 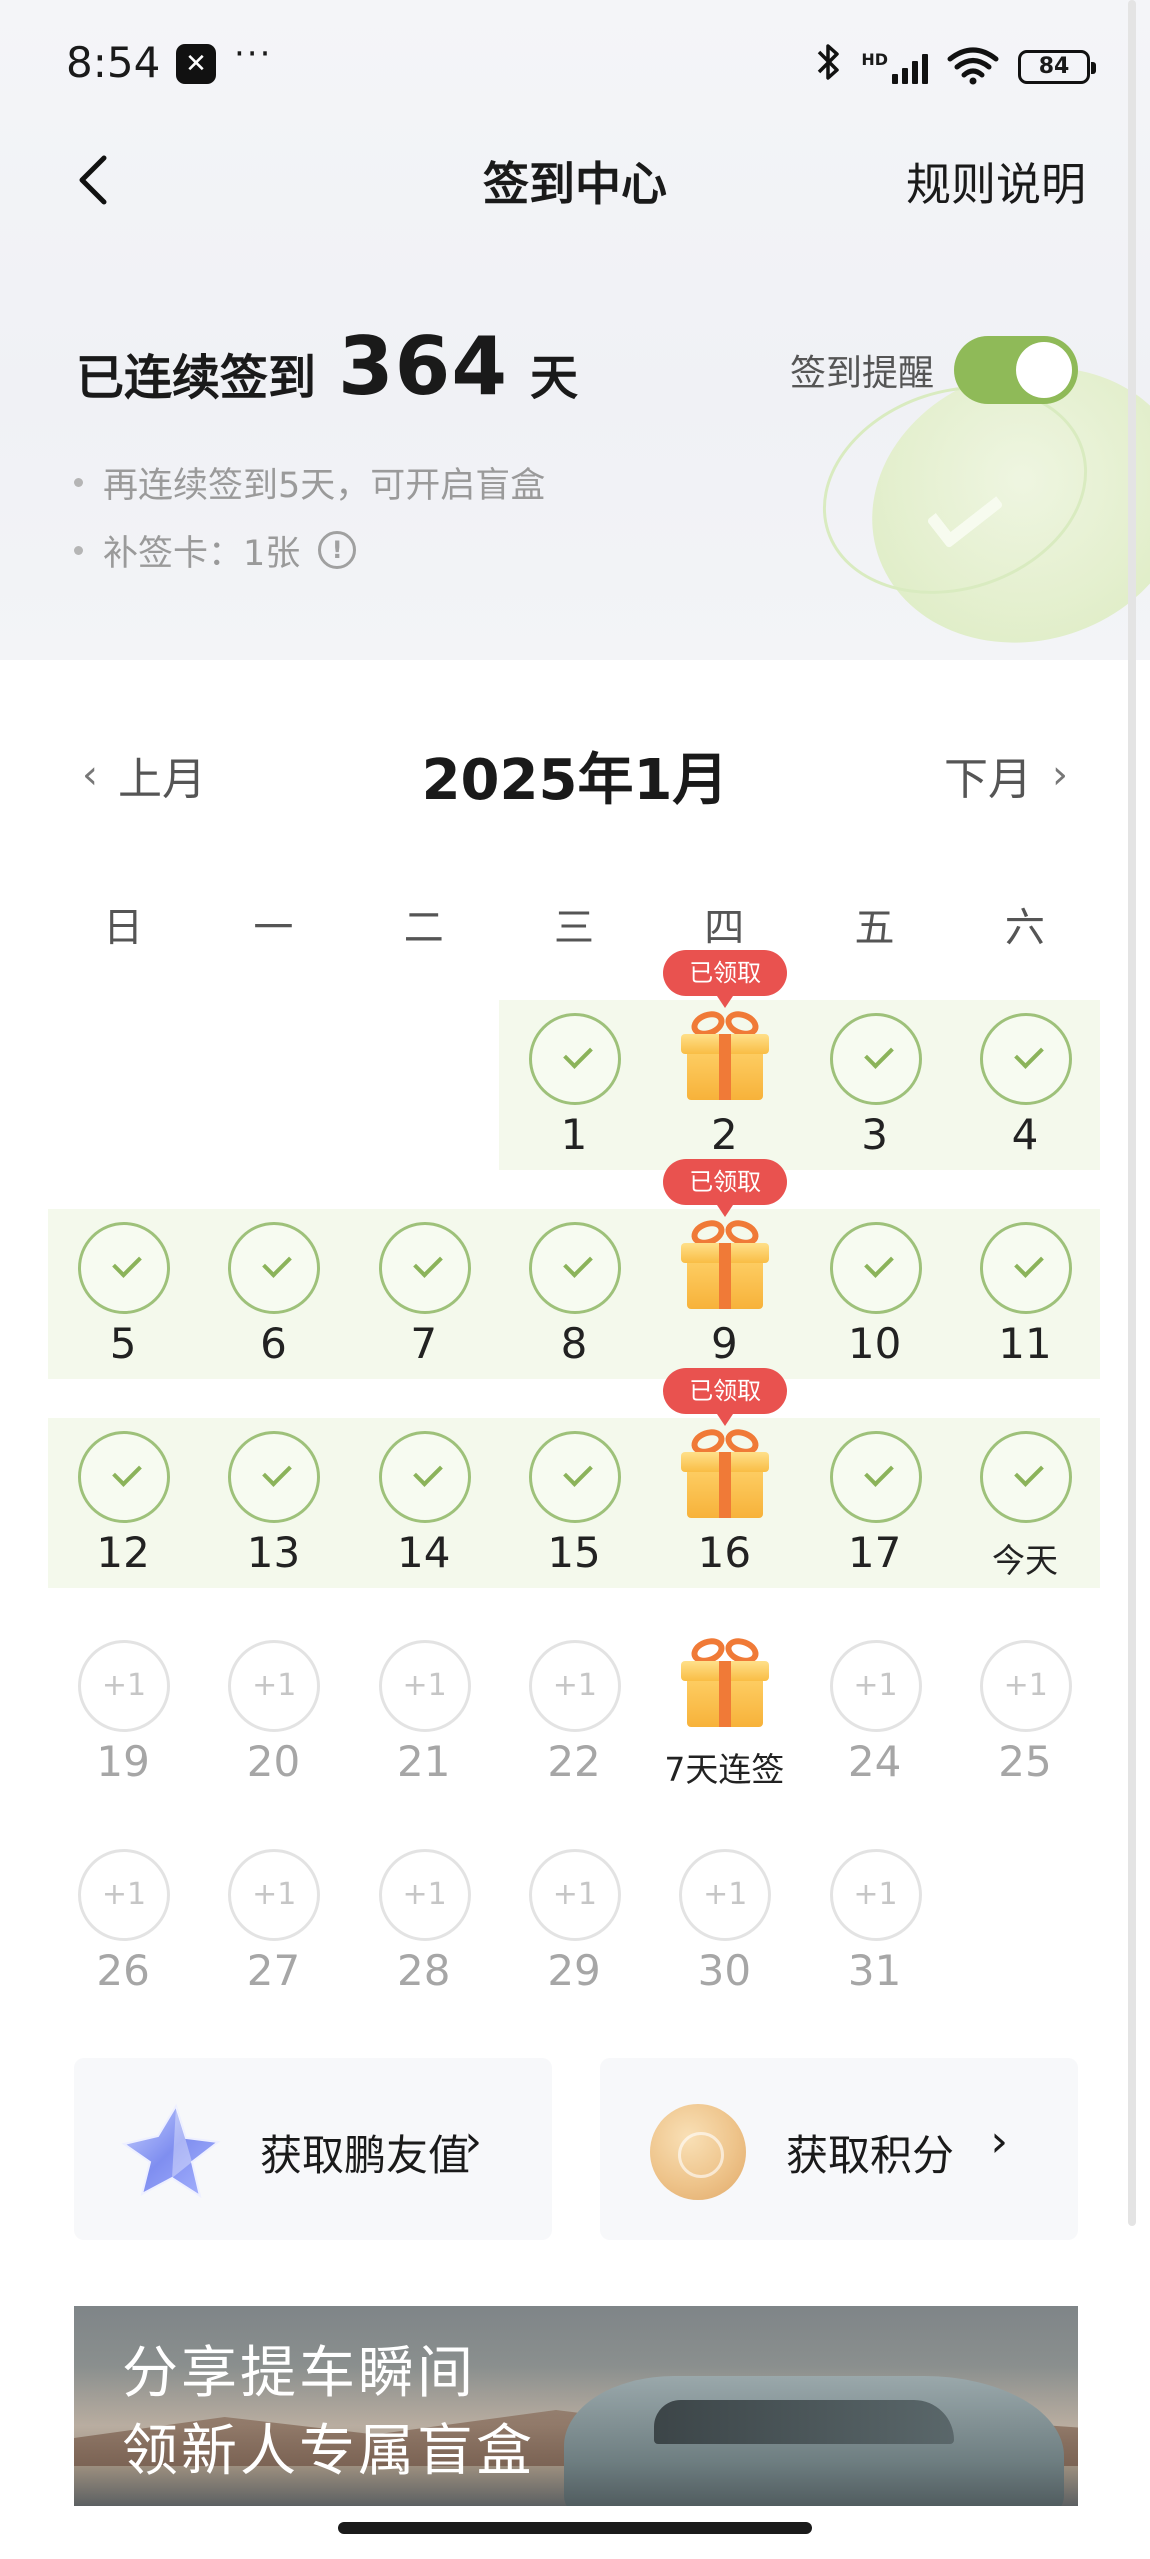 What do you see at coordinates (724, 1552) in the screenshot?
I see `day-number: 16` at bounding box center [724, 1552].